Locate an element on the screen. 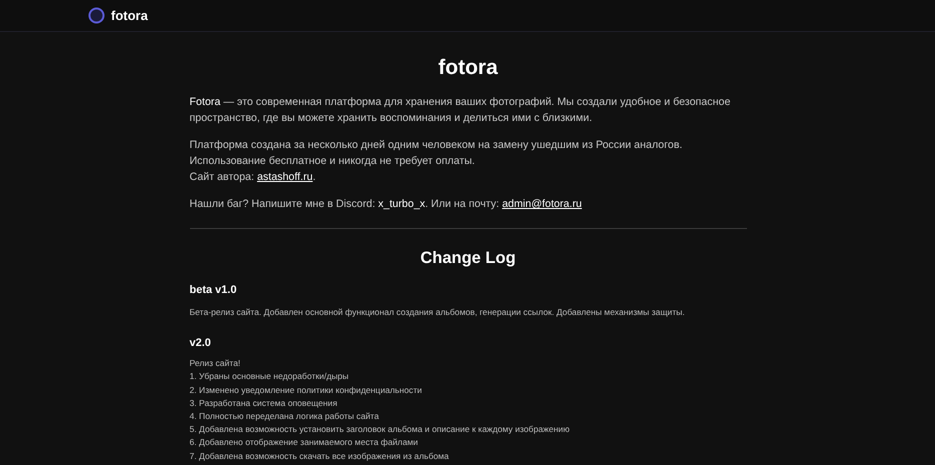 This screenshot has width=935, height=465. paragraph: Платформа создана за несколько дней одним человеком на замену ушедшим из России аналогов. Использование бесплатное и никогда не требует оплаты. is located at coordinates (437, 153).